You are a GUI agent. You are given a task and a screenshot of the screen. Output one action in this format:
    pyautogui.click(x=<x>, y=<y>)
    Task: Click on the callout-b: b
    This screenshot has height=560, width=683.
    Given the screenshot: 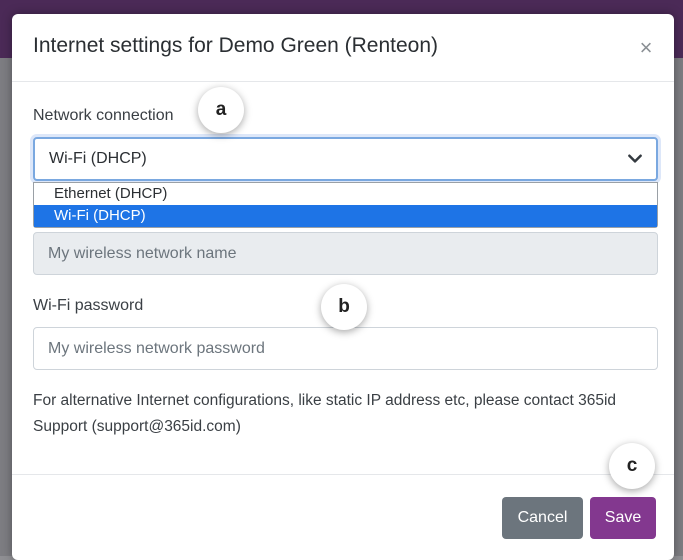 What is the action you would take?
    pyautogui.click(x=344, y=307)
    